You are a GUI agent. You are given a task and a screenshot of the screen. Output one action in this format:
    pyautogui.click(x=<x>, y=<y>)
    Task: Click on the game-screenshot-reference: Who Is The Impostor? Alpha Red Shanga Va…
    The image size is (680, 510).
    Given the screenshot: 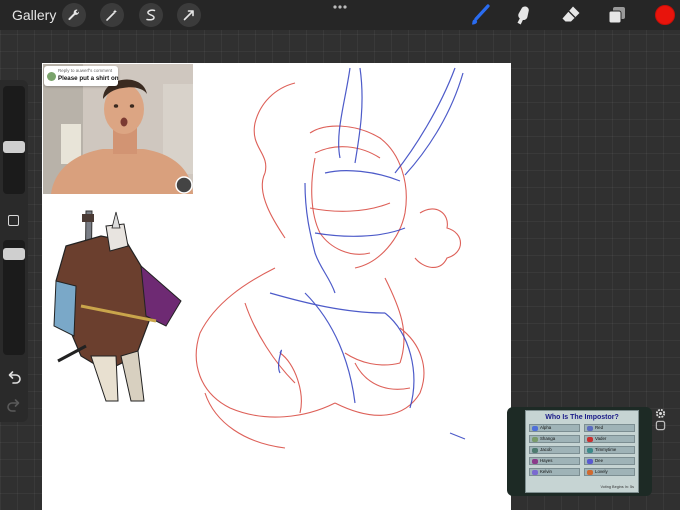 What is the action you would take?
    pyautogui.click(x=579, y=451)
    